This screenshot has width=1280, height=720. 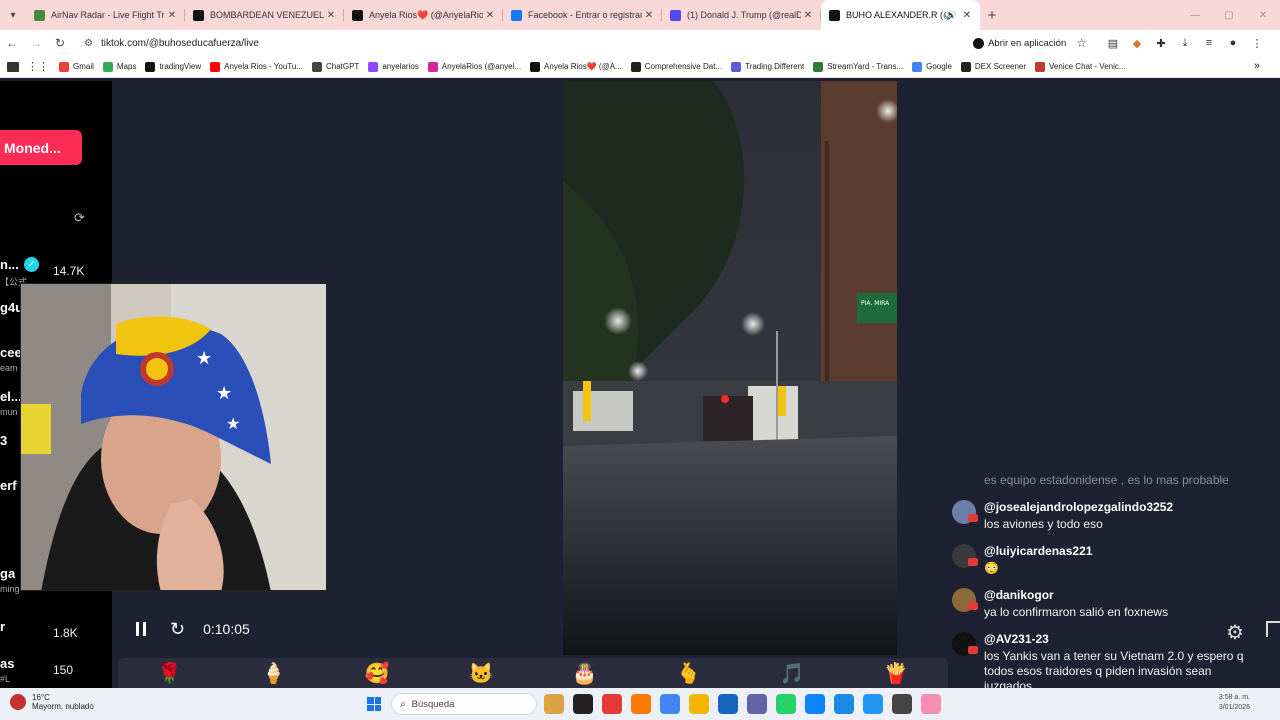 What do you see at coordinates (896, 673) in the screenshot?
I see `gift-icon: 🍟` at bounding box center [896, 673].